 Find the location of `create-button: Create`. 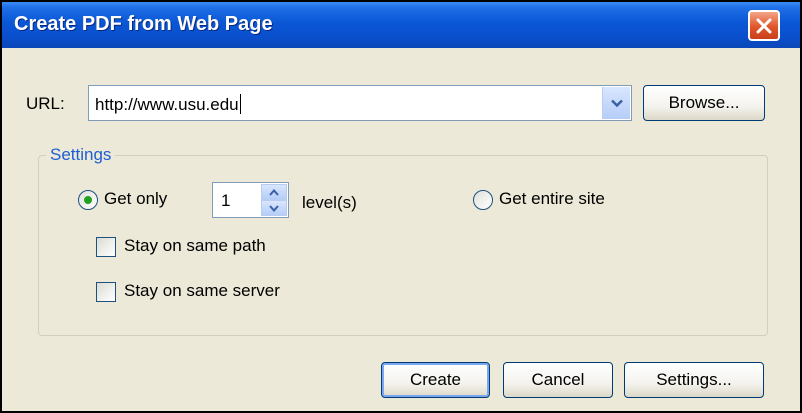

create-button: Create is located at coordinates (435, 380).